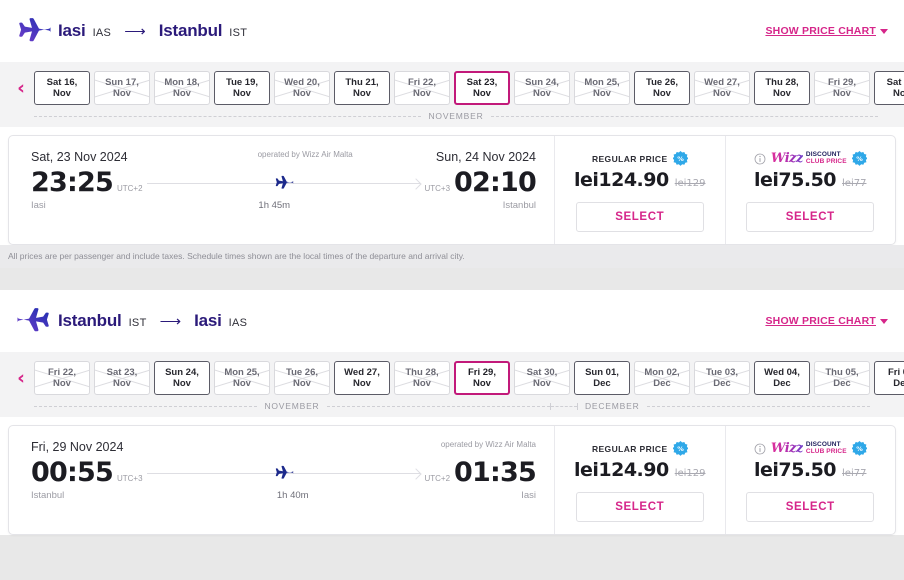  I want to click on show-price-chart-label: SHOW PRICE CHART, so click(820, 31).